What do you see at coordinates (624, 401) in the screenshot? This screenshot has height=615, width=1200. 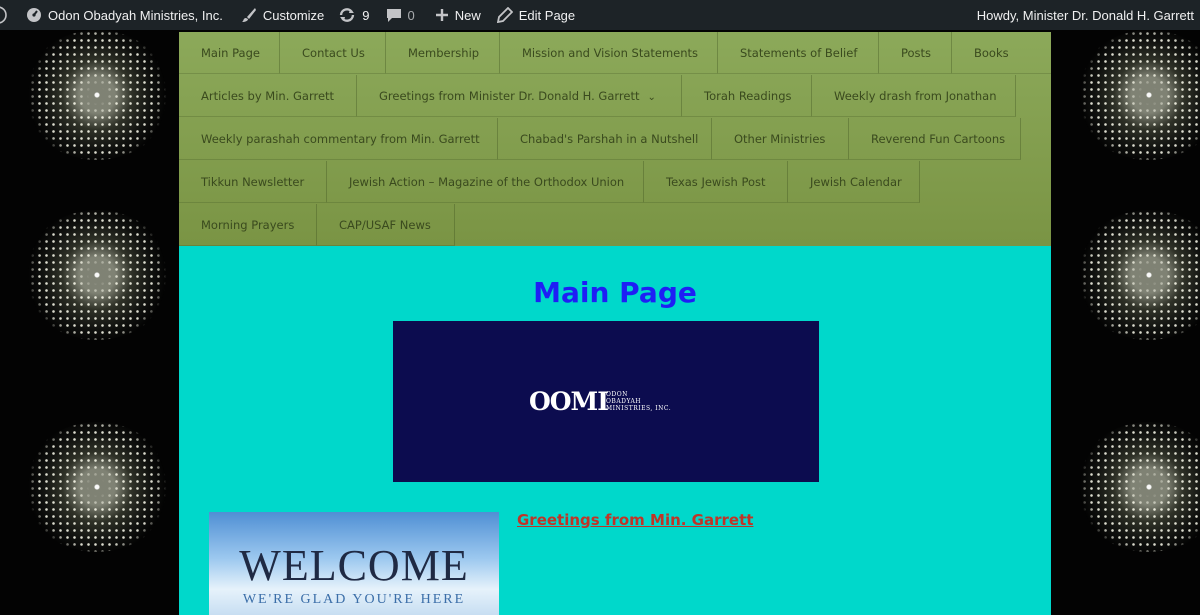 I see `logo-sub-line: OBADYAH` at bounding box center [624, 401].